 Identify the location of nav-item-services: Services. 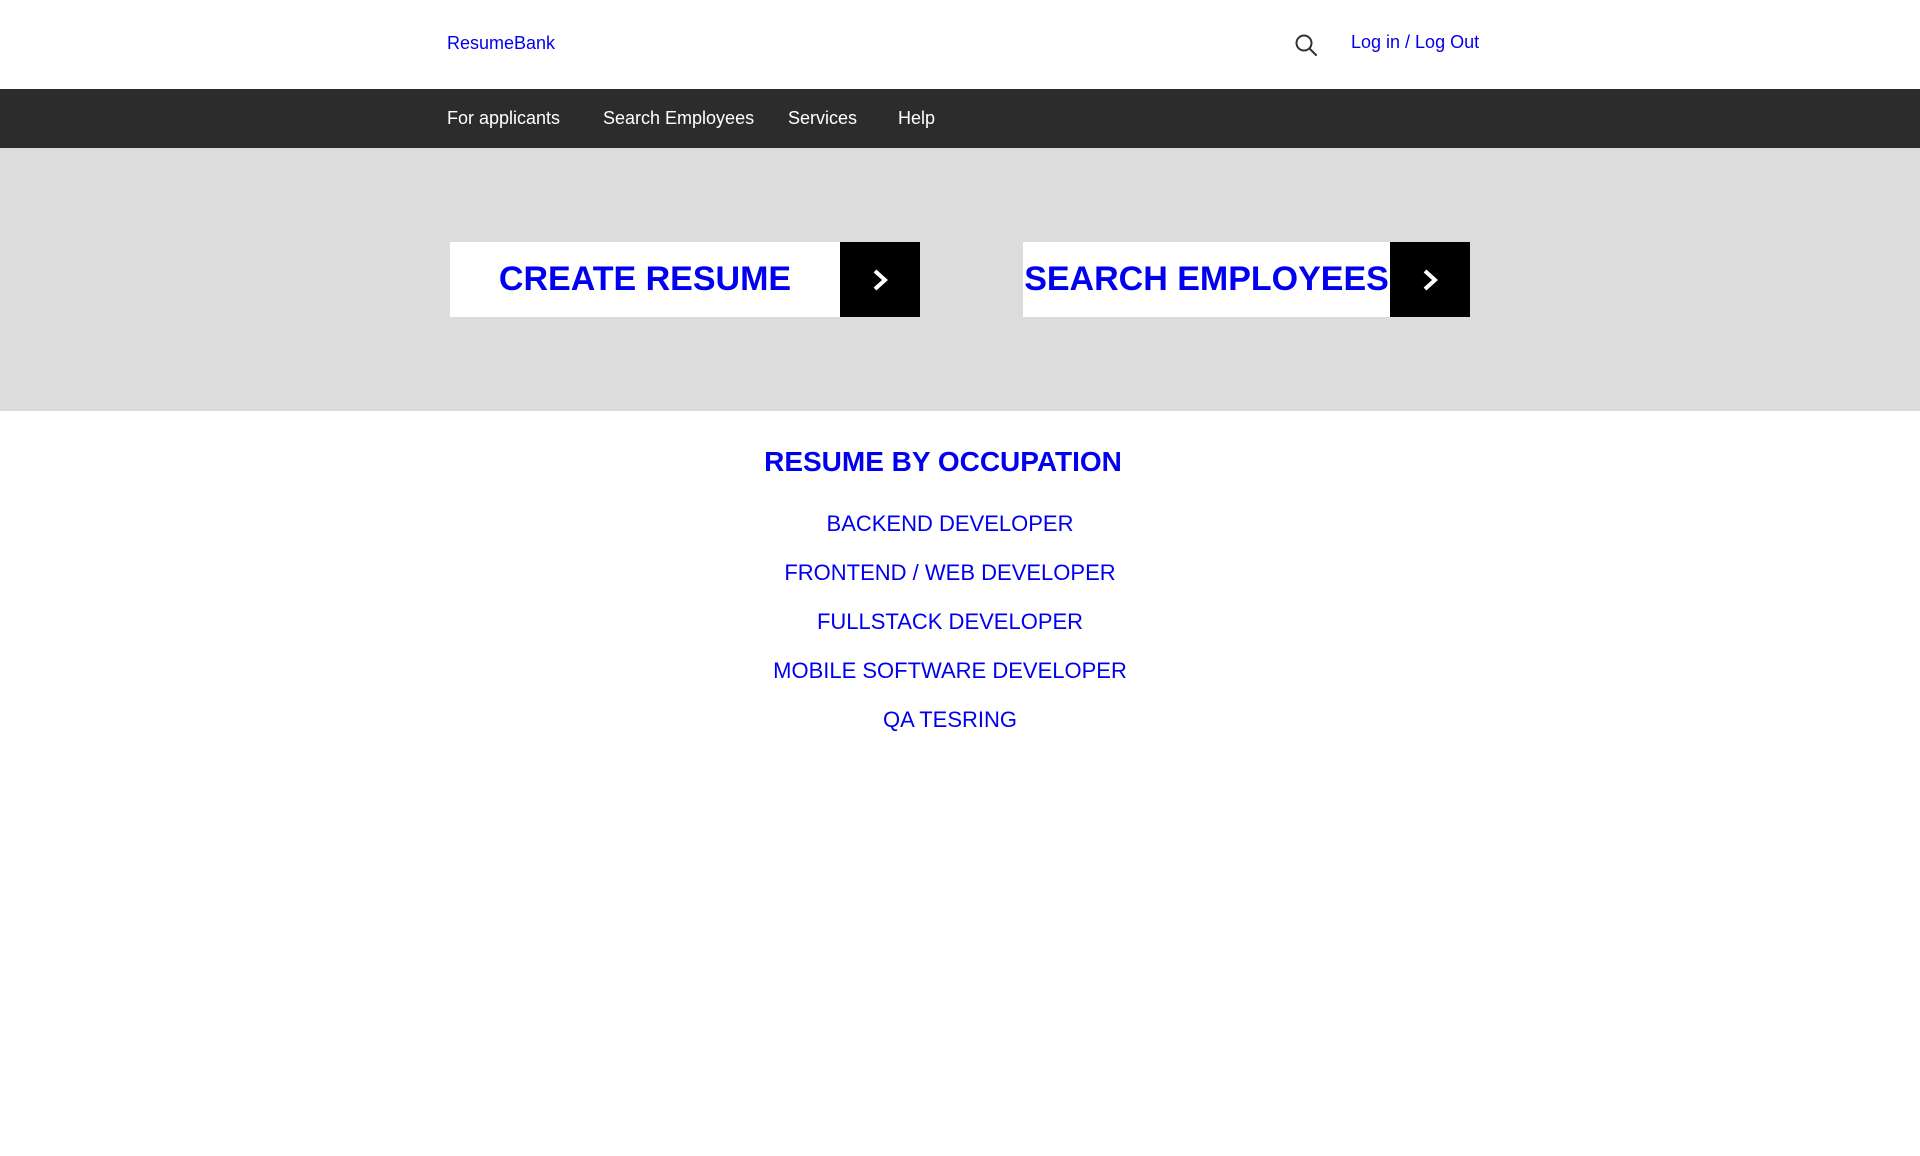
(822, 118).